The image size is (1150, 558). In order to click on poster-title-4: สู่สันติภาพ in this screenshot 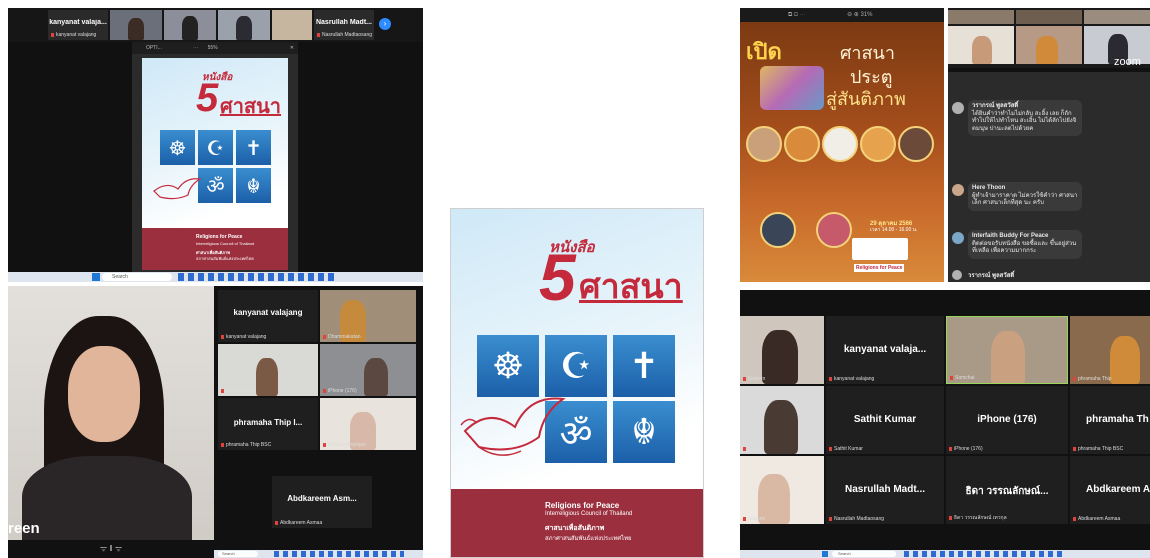, I will do `click(866, 99)`.